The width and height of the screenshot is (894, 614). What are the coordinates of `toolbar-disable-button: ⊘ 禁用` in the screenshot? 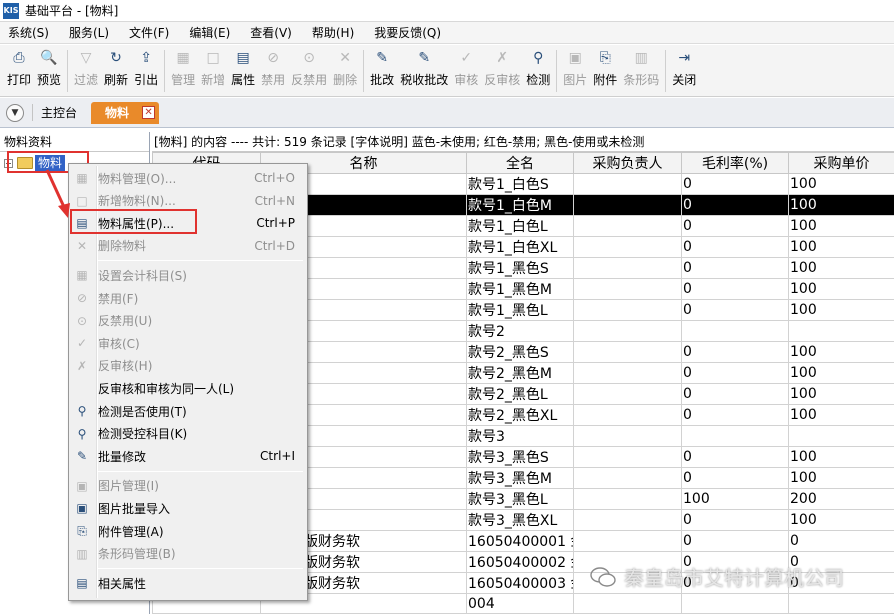 It's located at (273, 66).